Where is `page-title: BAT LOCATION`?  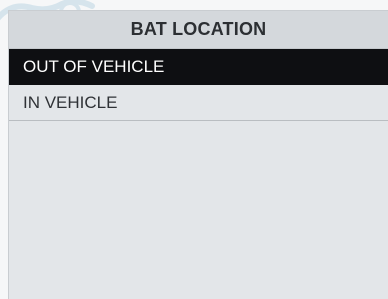
page-title: BAT LOCATION is located at coordinates (198, 29).